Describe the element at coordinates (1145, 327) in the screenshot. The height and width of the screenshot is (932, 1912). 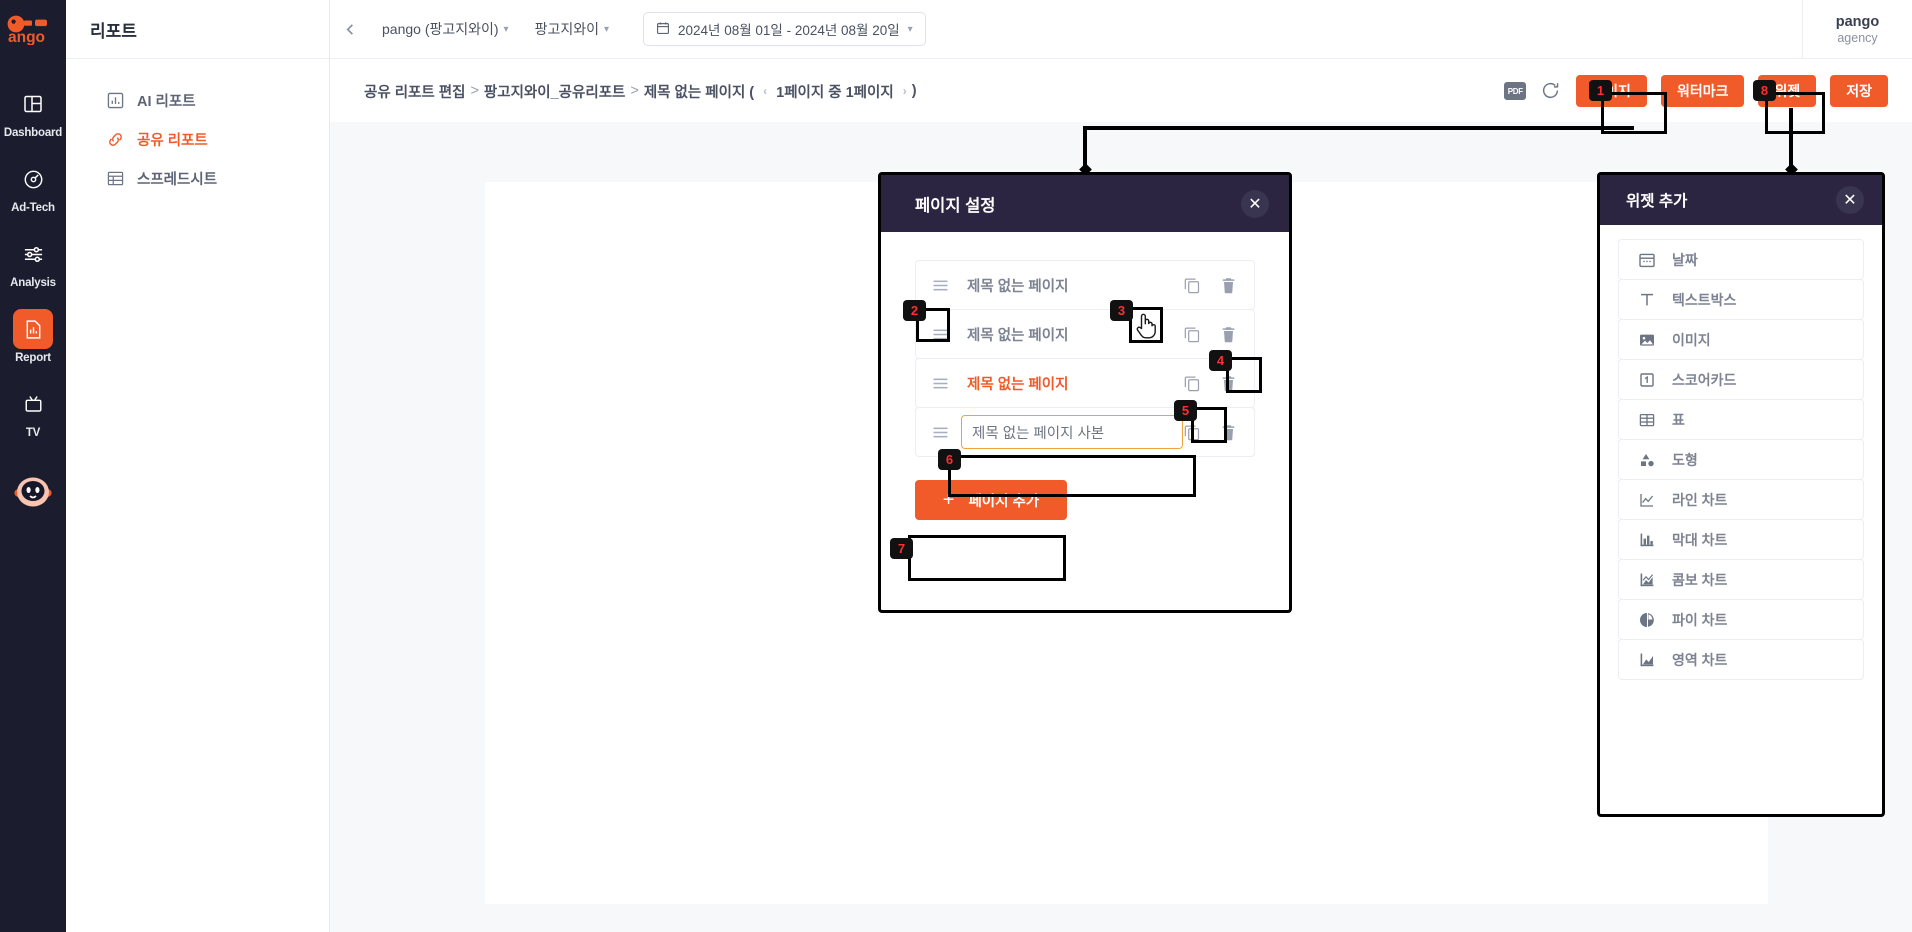
I see `hand-cursor-icon` at that location.